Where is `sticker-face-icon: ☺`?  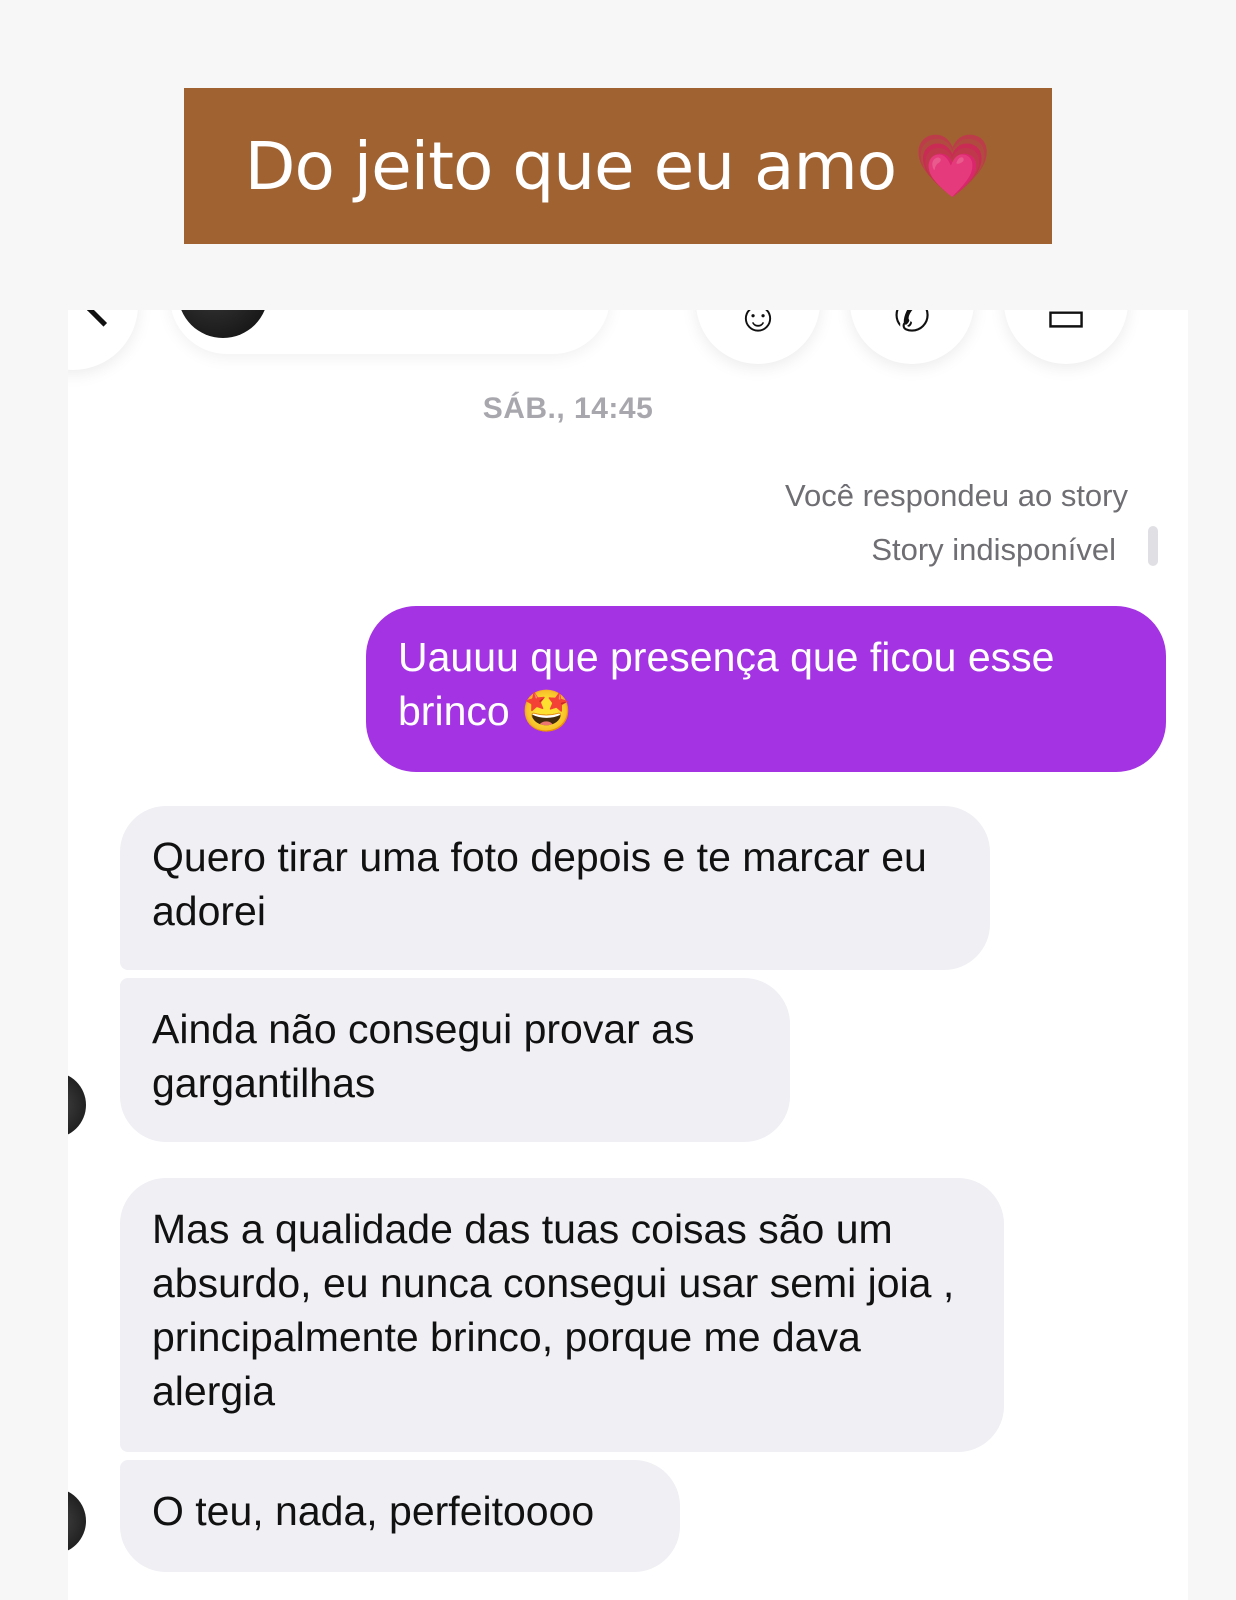 sticker-face-icon: ☺ is located at coordinates (758, 325).